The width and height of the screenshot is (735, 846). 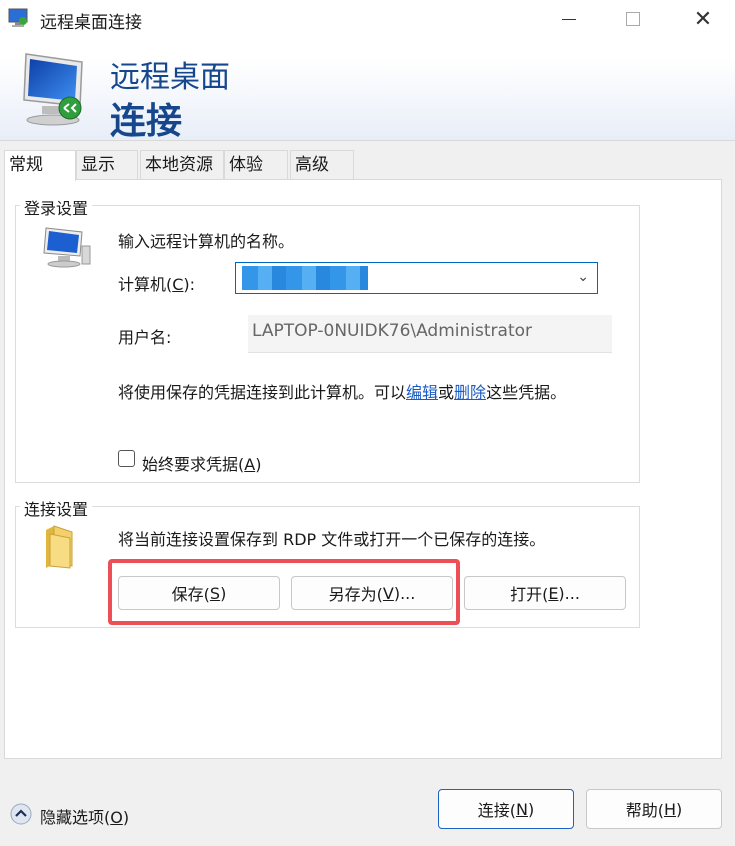 What do you see at coordinates (145, 337) in the screenshot?
I see `username-label: 用户名:` at bounding box center [145, 337].